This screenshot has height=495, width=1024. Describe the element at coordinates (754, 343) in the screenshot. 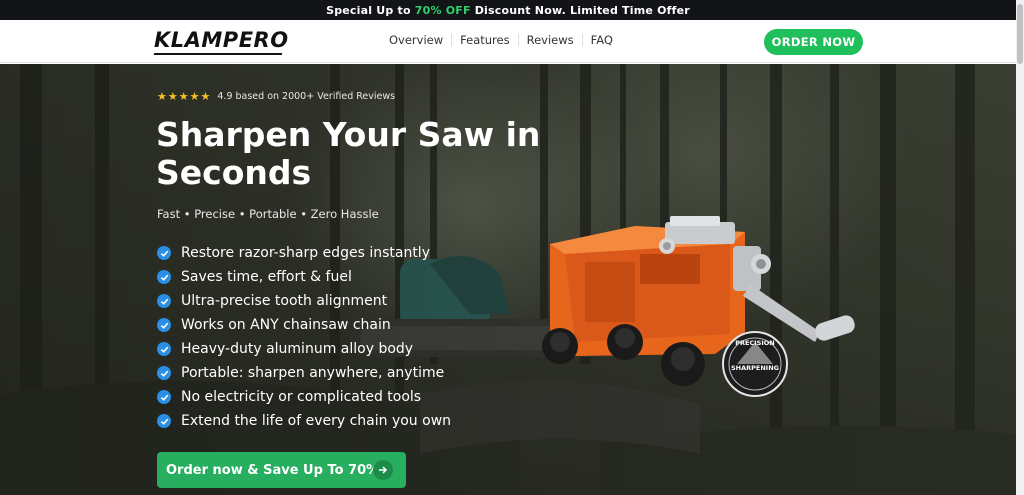

I see `badge-text-top: PRECISION` at that location.